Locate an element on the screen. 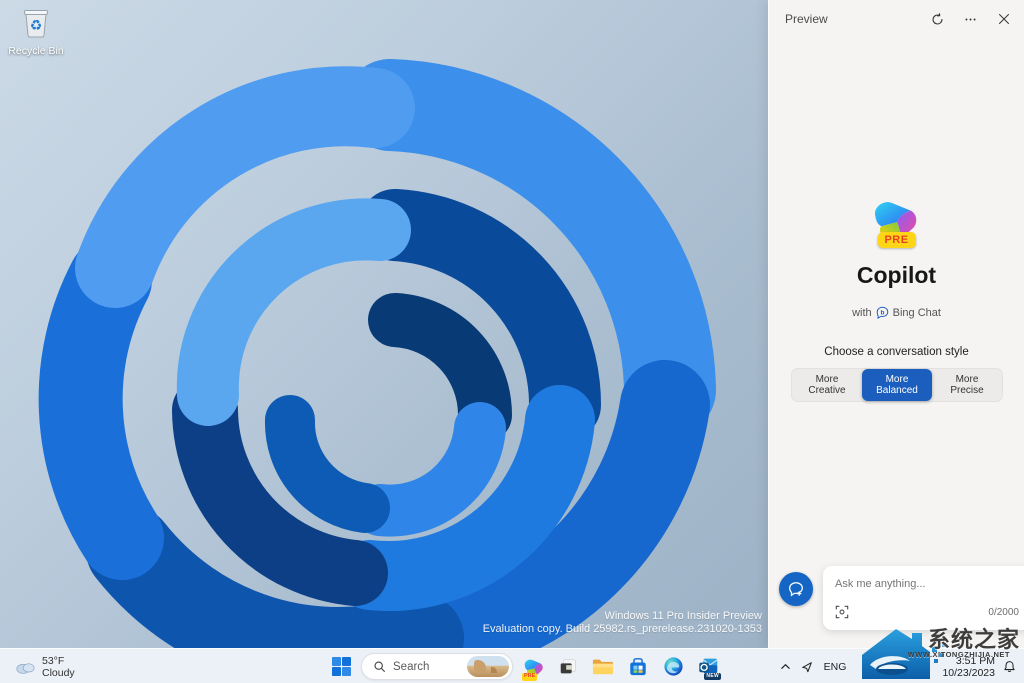 The image size is (1024, 683). microsoft-store-icon is located at coordinates (638, 666).